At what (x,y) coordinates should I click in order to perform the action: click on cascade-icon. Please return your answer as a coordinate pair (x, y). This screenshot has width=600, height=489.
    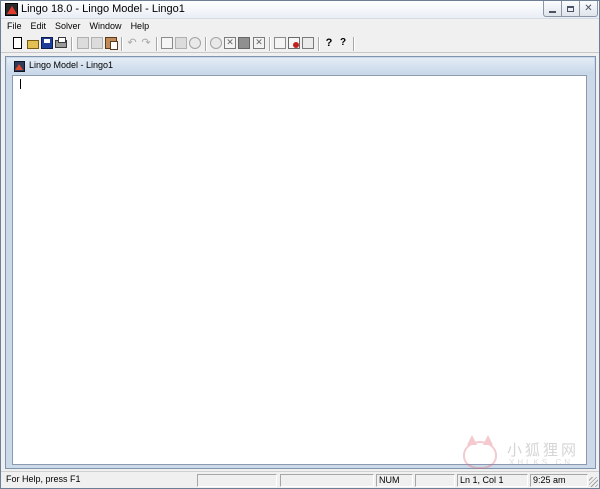
    Looking at the image, I should click on (308, 43).